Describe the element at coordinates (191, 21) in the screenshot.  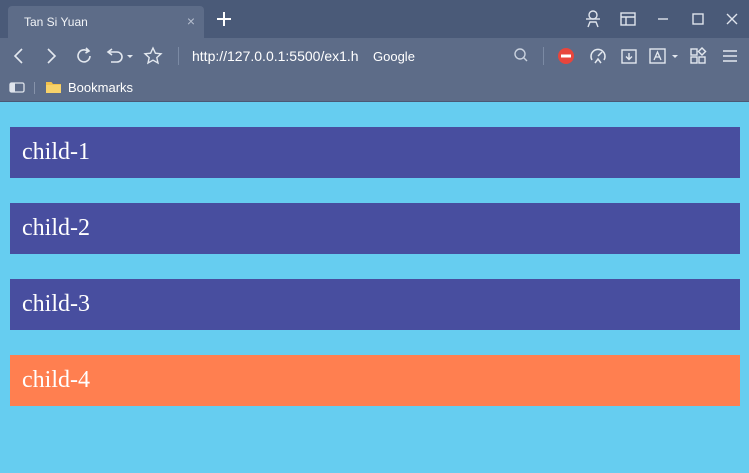
I see `tab-close-icon: ×` at that location.